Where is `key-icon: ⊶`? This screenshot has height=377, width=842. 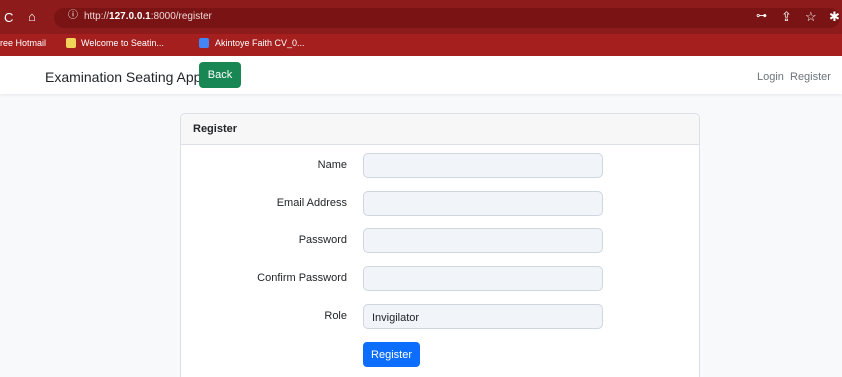
key-icon: ⊶ is located at coordinates (761, 16).